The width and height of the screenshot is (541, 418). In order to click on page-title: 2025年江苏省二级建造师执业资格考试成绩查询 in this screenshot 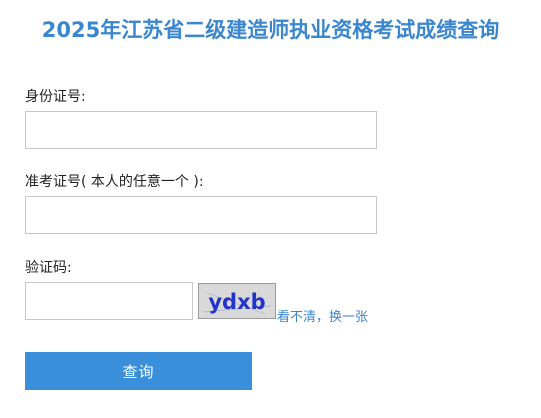, I will do `click(270, 30)`.